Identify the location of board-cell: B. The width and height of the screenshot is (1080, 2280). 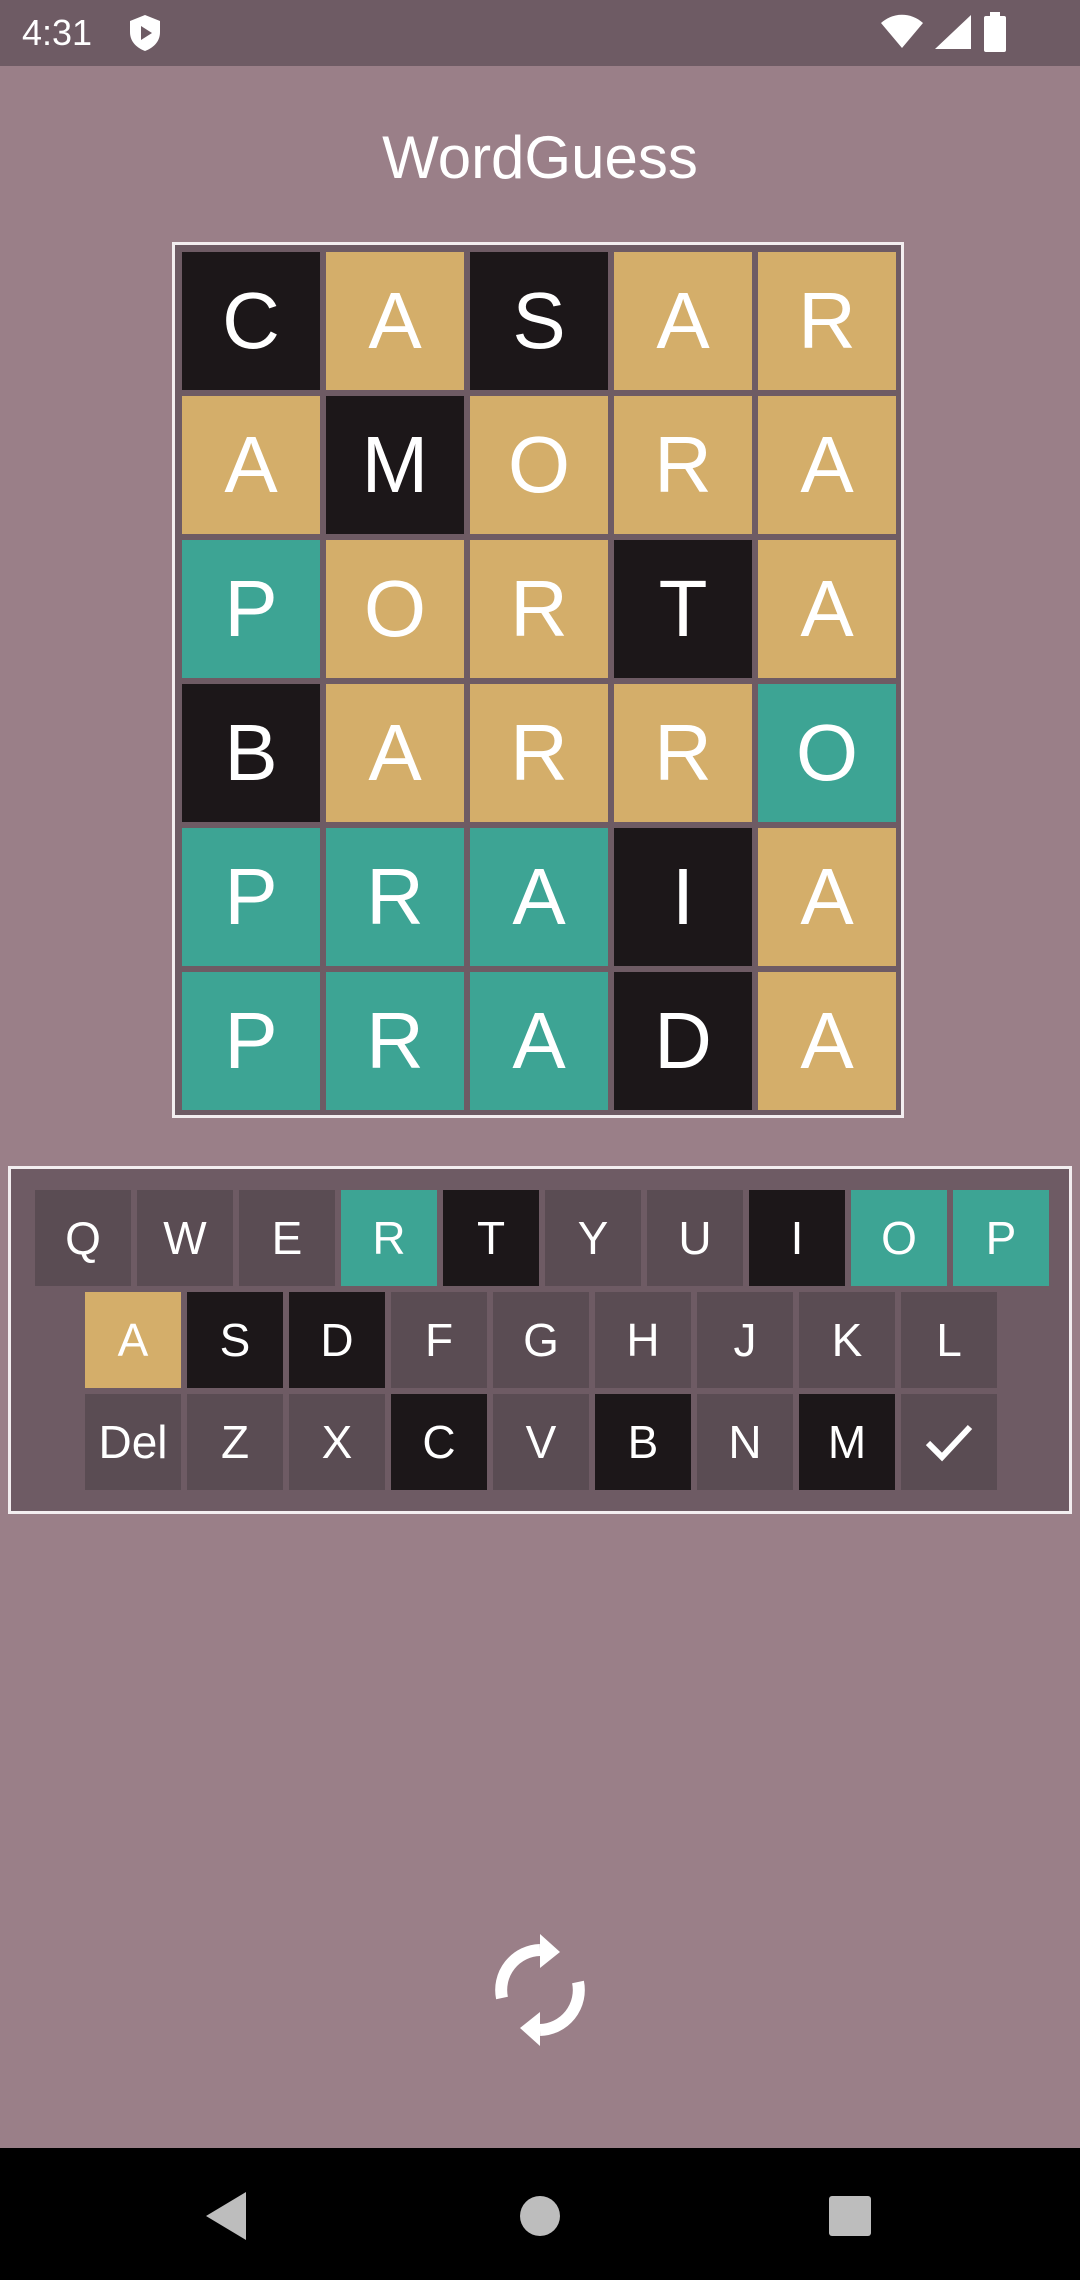
(251, 753).